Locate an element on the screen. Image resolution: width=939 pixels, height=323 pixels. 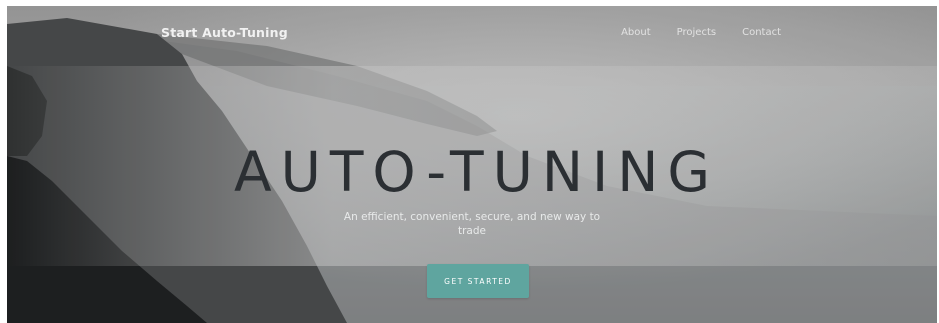
nav-link-contact: Contact is located at coordinates (761, 32).